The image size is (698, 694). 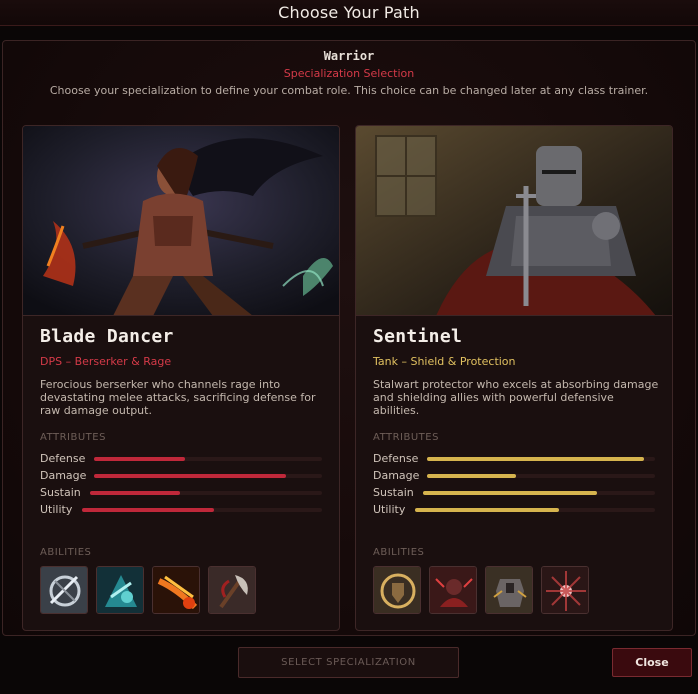 What do you see at coordinates (652, 662) in the screenshot?
I see `close-button: Close` at bounding box center [652, 662].